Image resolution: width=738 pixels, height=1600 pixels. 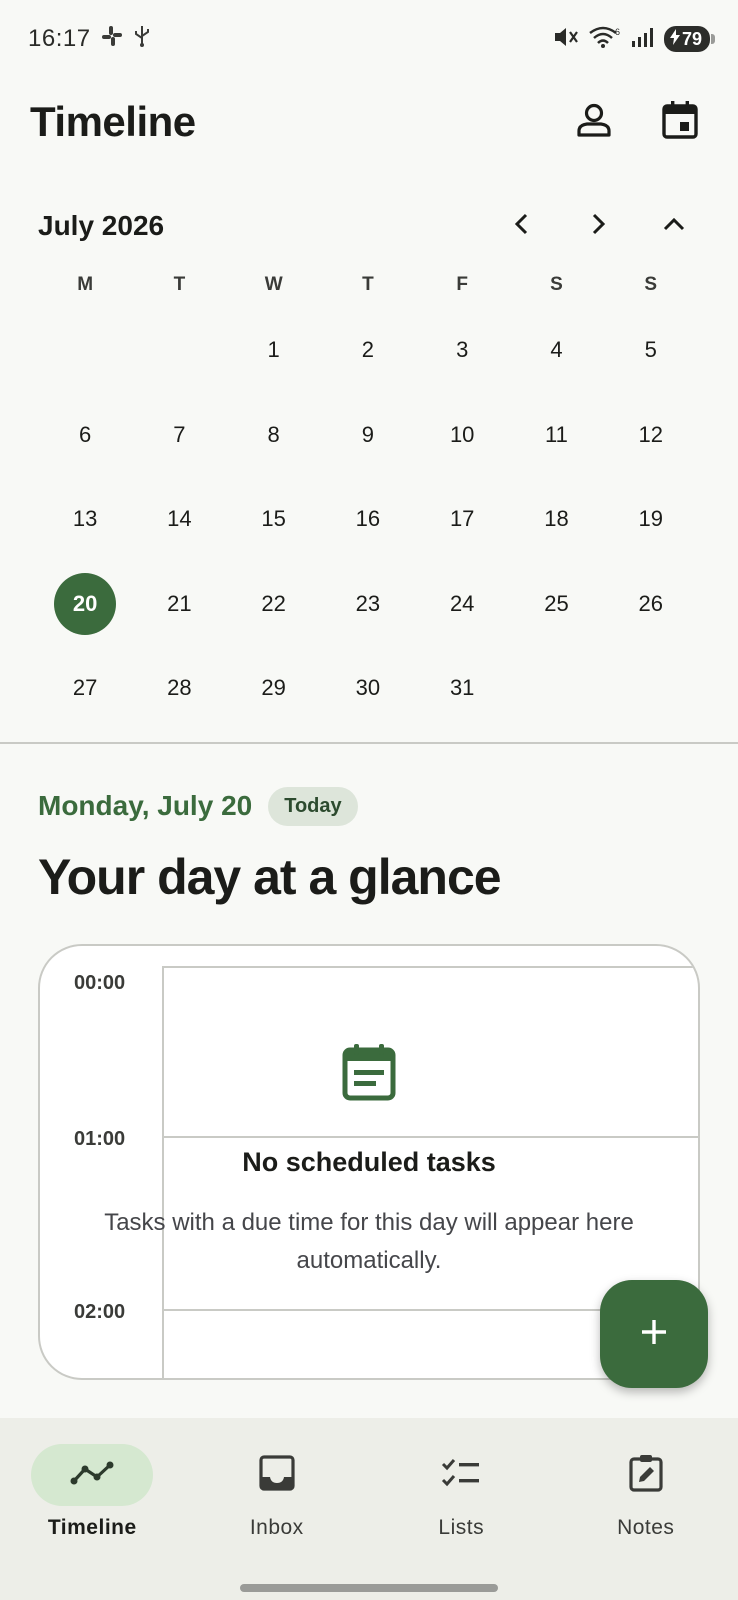 I want to click on nav-item-notes: Notes, so click(x=646, y=1522).